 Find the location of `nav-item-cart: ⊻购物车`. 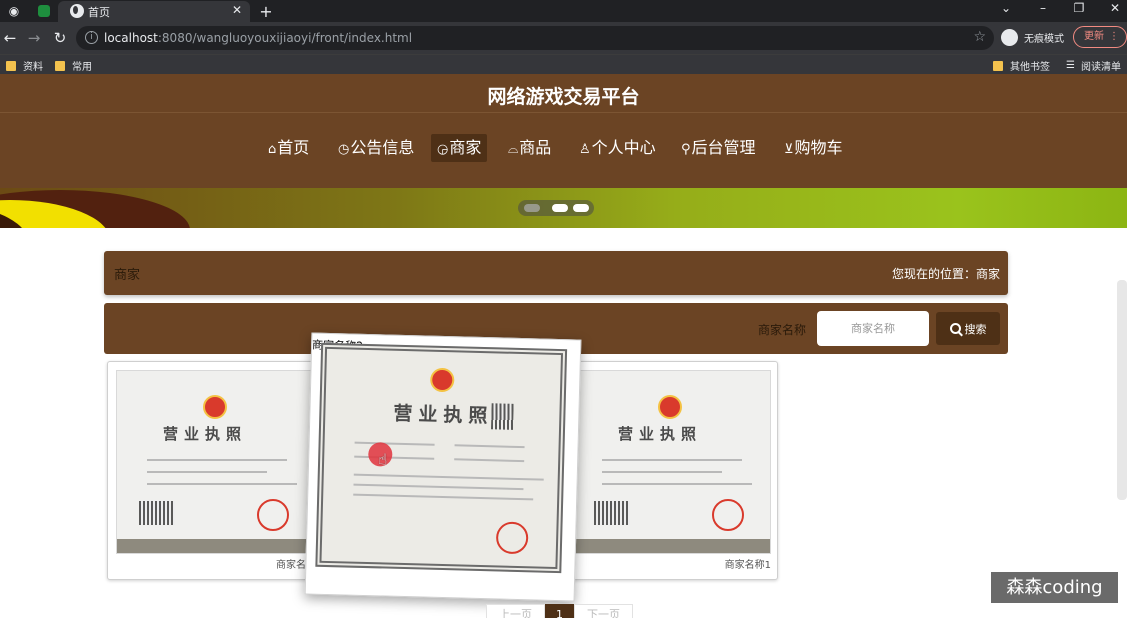

nav-item-cart: ⊻购物车 is located at coordinates (813, 148).